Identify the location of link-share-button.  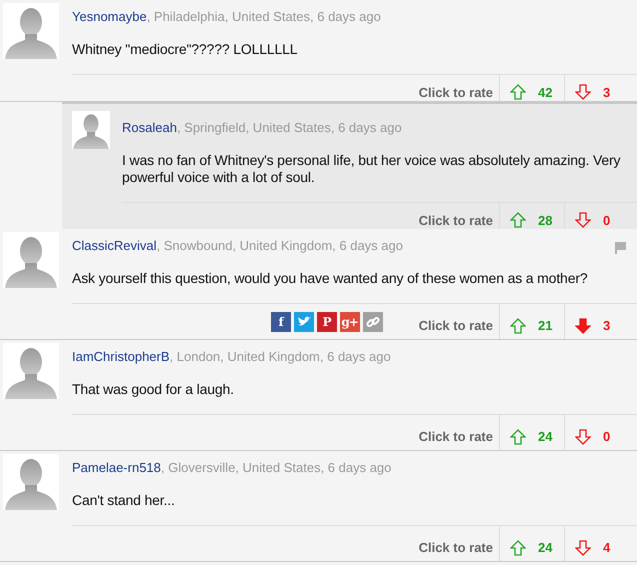
(372, 322).